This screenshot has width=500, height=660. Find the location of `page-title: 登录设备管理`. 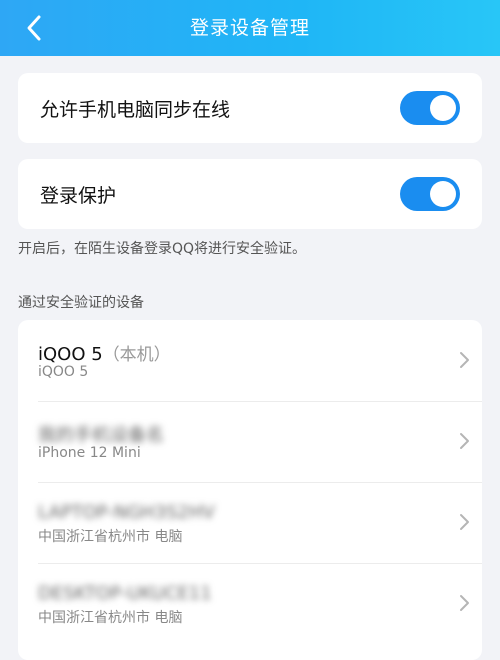

page-title: 登录设备管理 is located at coordinates (249, 28).